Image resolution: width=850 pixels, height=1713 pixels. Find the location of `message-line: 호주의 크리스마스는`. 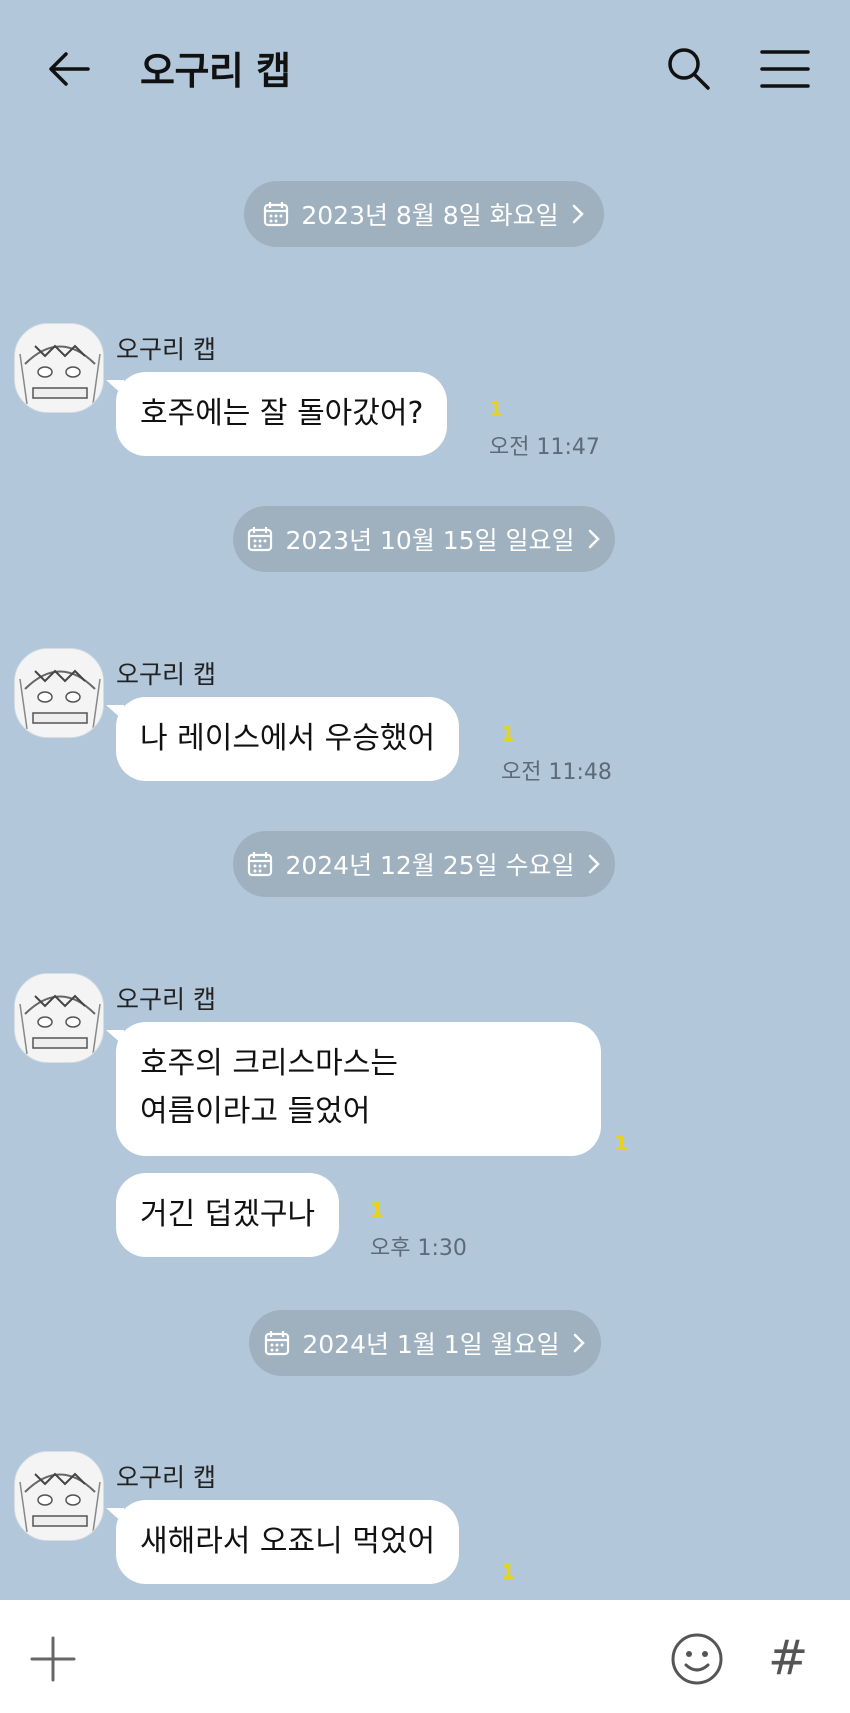

message-line: 호주의 크리스마스는 is located at coordinates (269, 1063).